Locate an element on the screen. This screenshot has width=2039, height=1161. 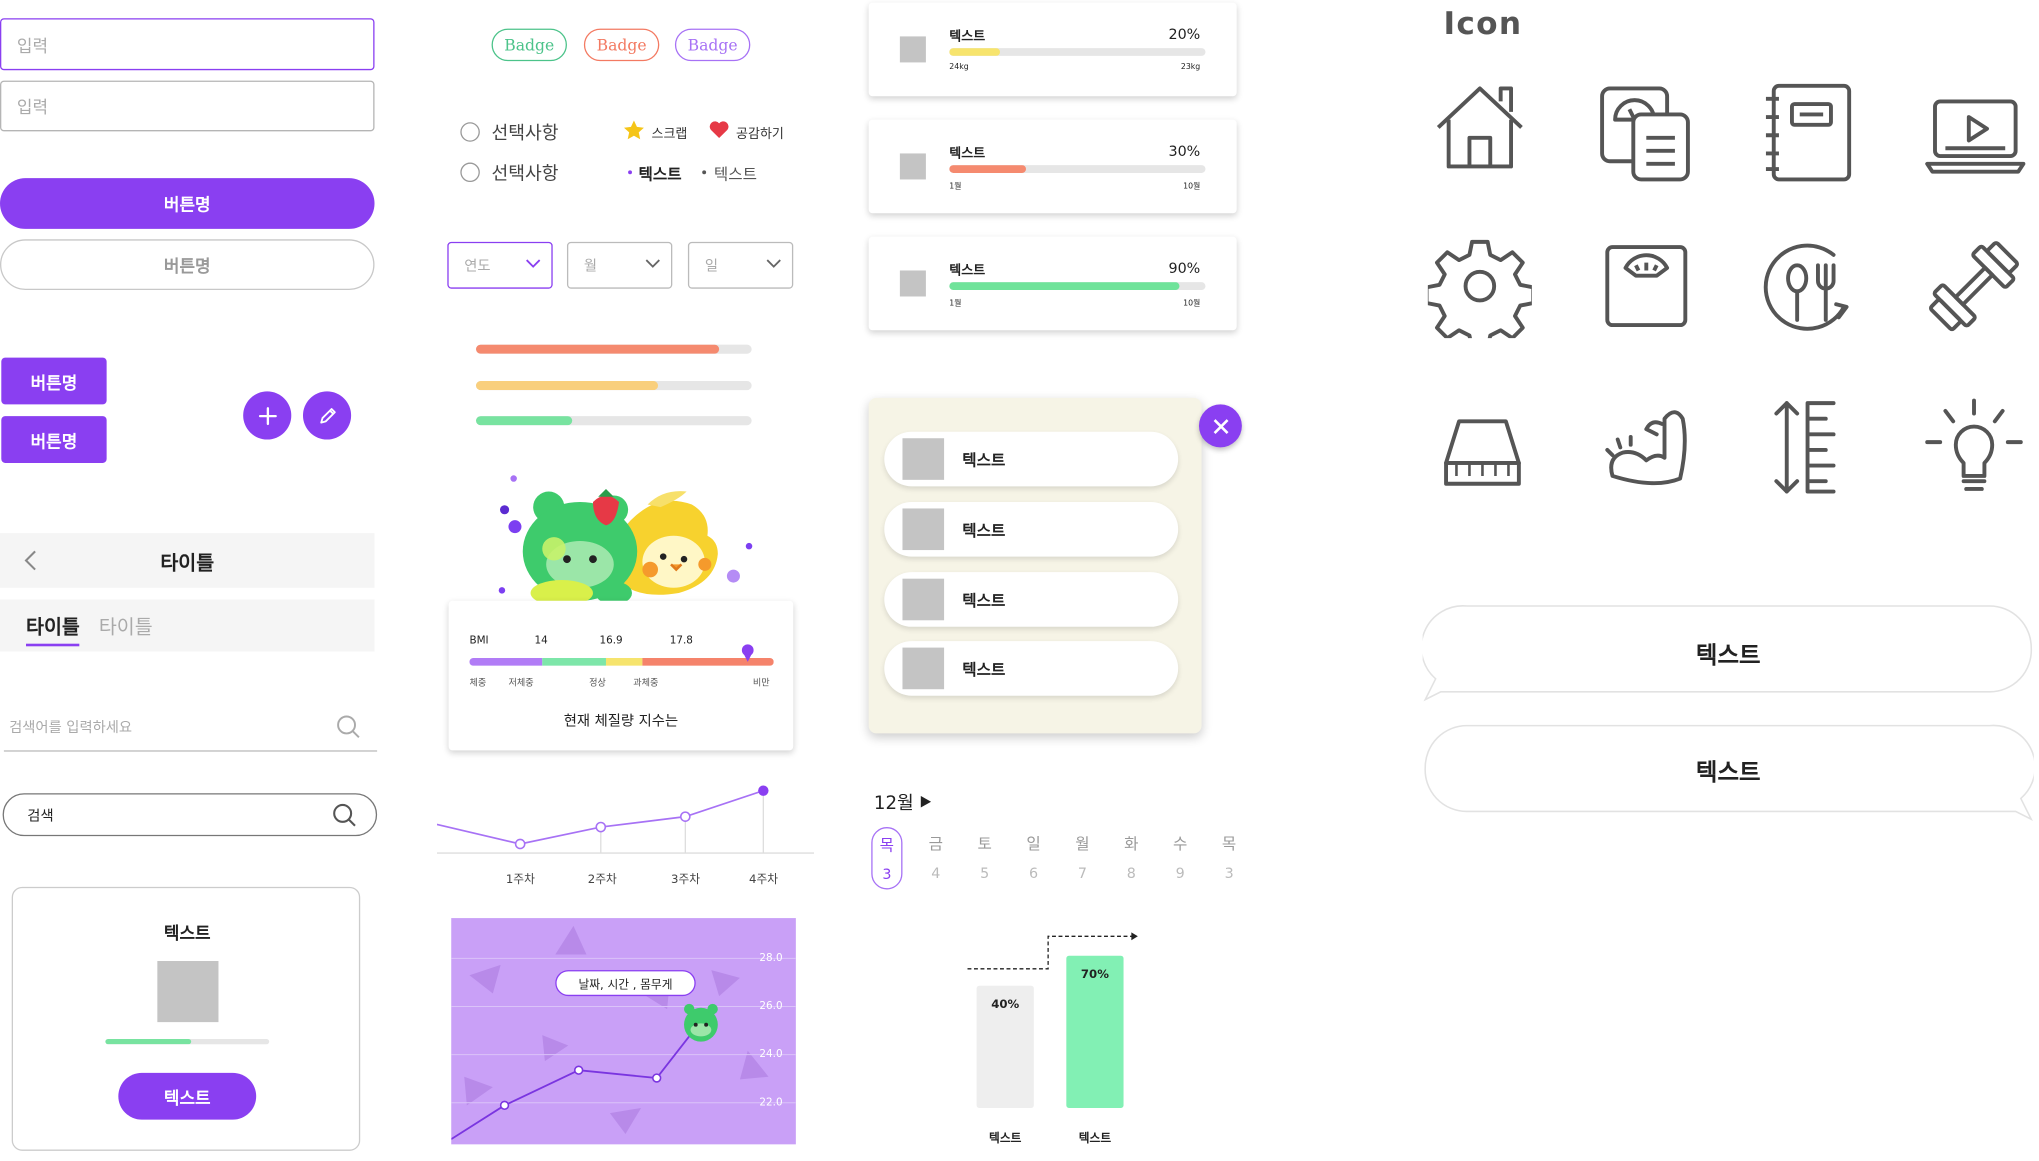
heart-icon is located at coordinates (719, 130).